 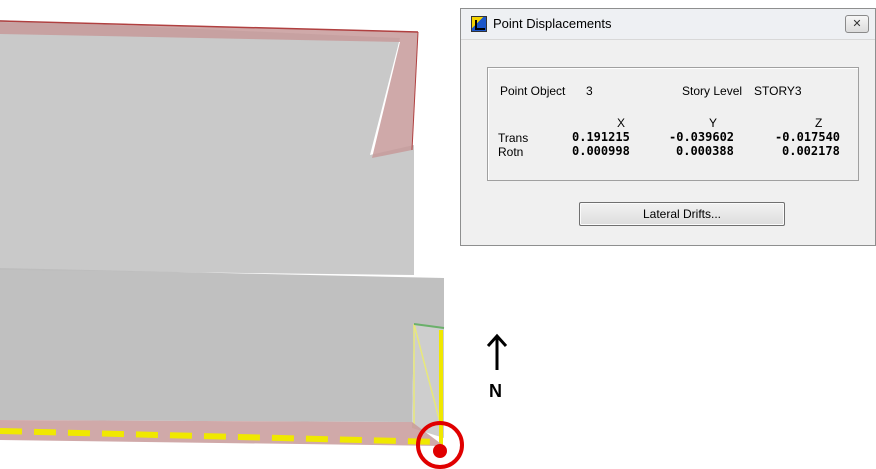 I want to click on row-label-trans: Trans, so click(x=513, y=138).